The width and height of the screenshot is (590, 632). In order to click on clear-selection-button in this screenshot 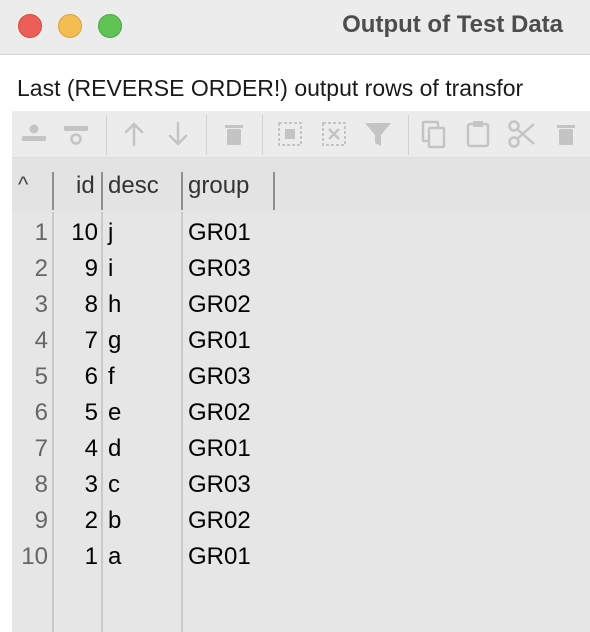, I will do `click(334, 134)`.